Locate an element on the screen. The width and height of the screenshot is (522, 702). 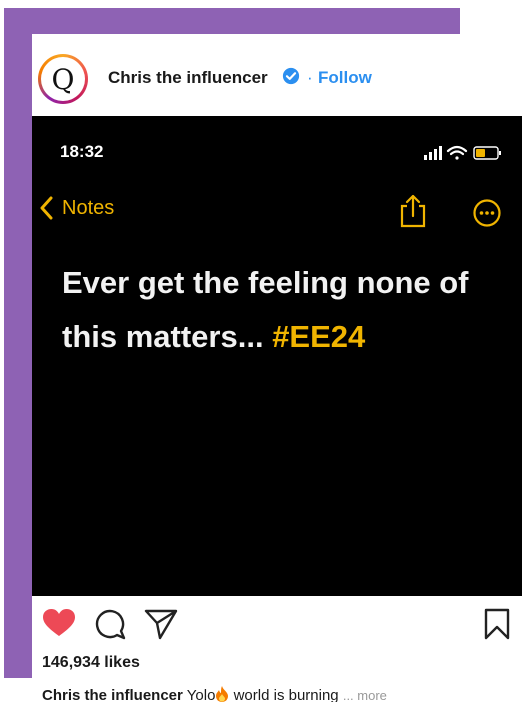
follow-button: Follow is located at coordinates (345, 78).